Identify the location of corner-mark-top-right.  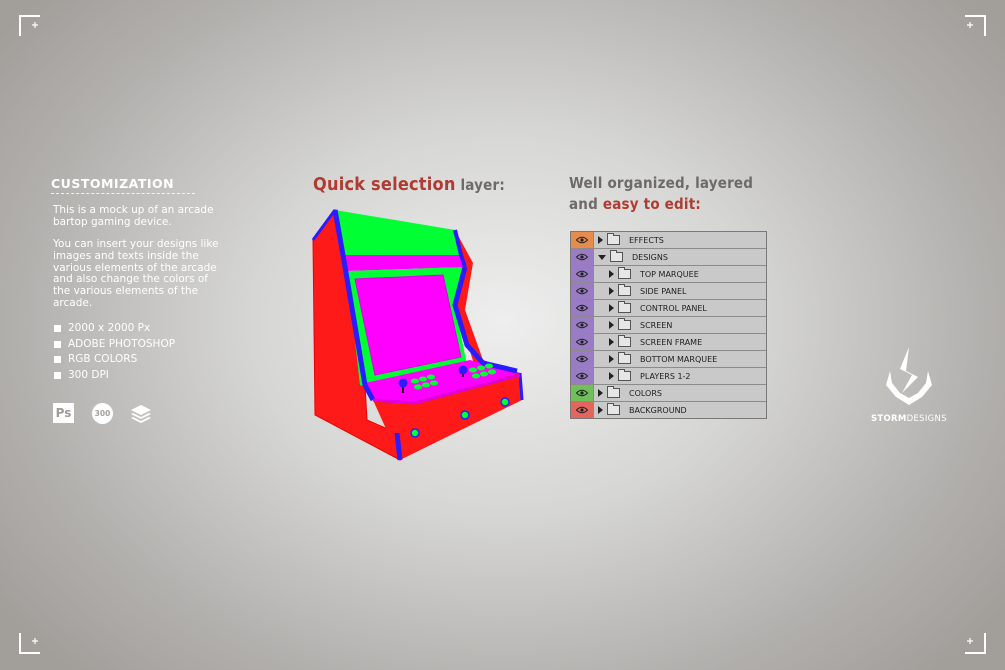
(975, 26).